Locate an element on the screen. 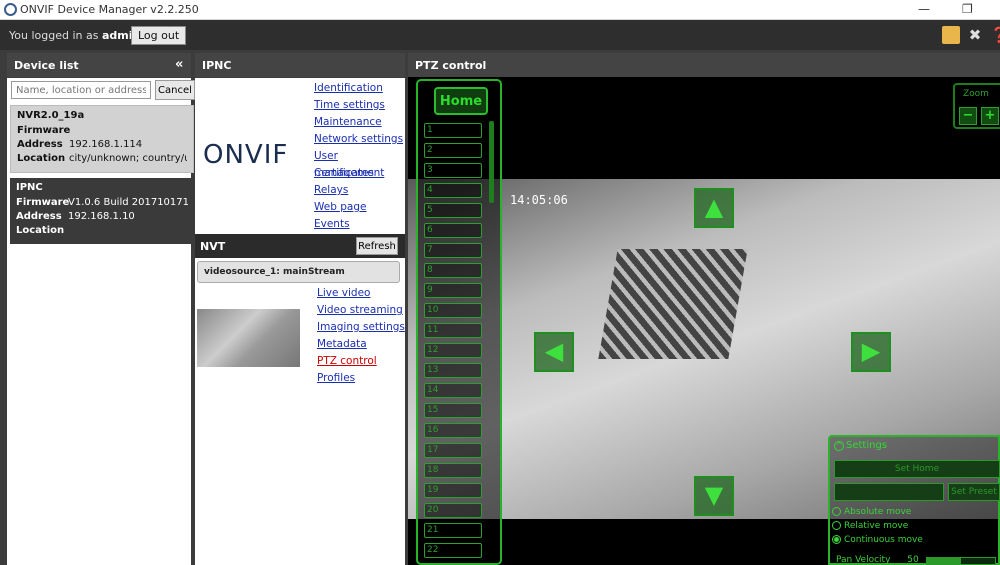  ceiling-vent is located at coordinates (673, 304).